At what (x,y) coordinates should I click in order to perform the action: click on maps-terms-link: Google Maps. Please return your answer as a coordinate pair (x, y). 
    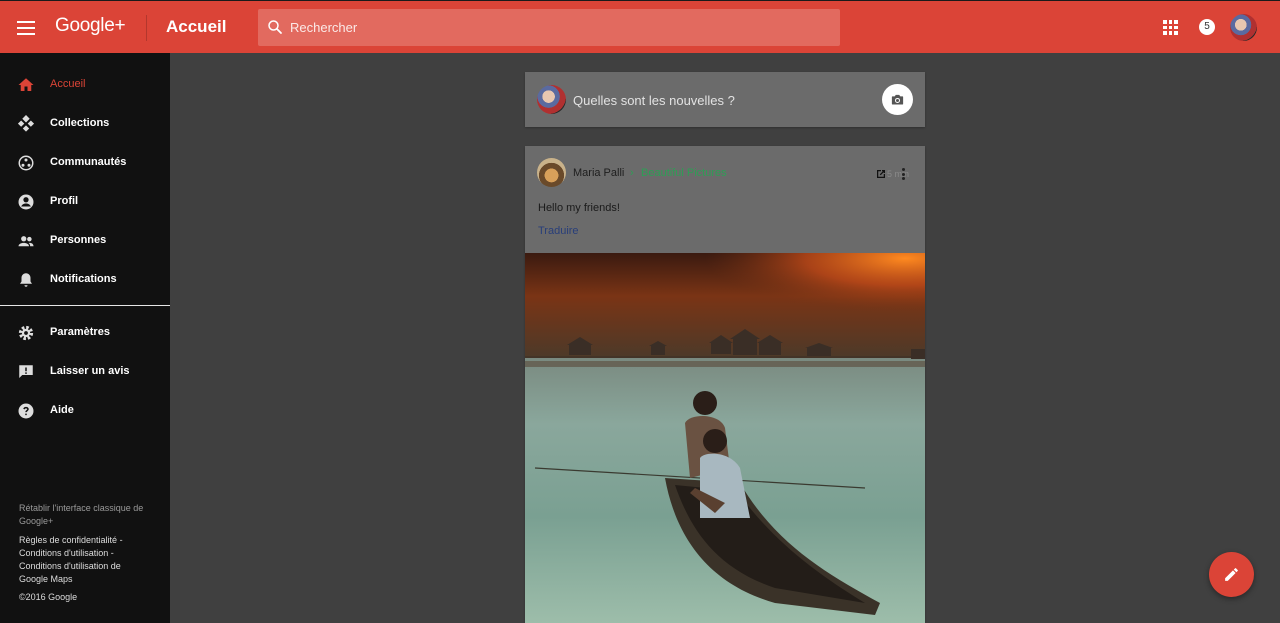
    Looking at the image, I should click on (46, 579).